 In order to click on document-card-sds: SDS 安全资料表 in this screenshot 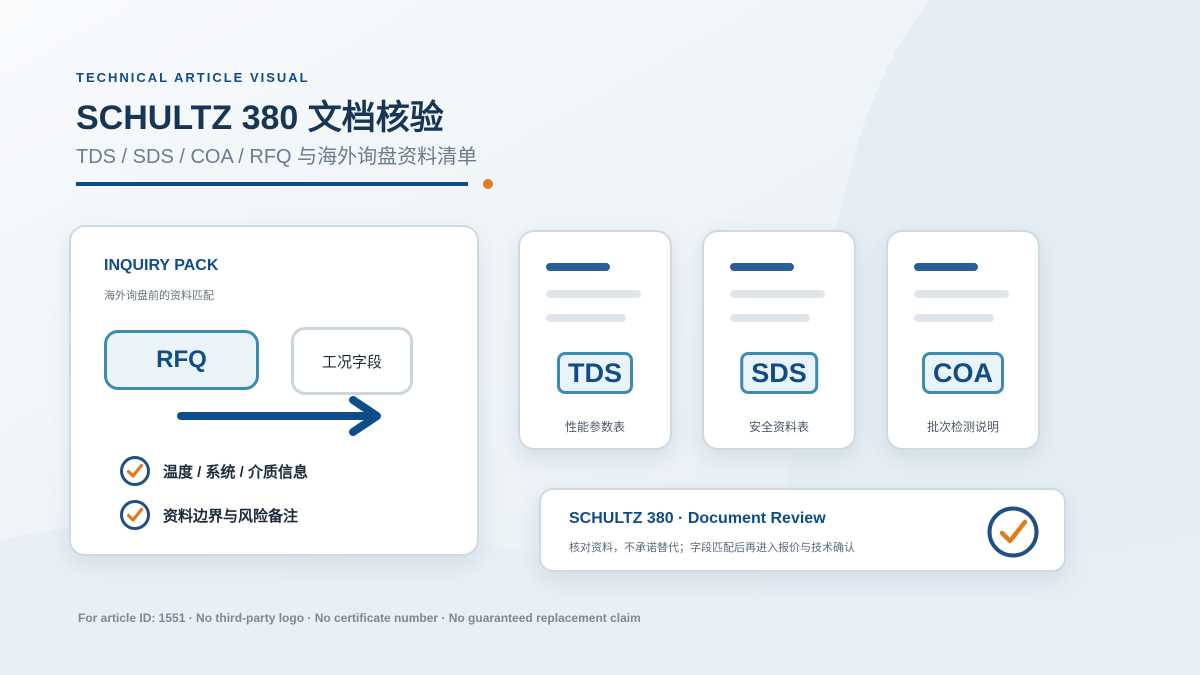, I will do `click(779, 340)`.